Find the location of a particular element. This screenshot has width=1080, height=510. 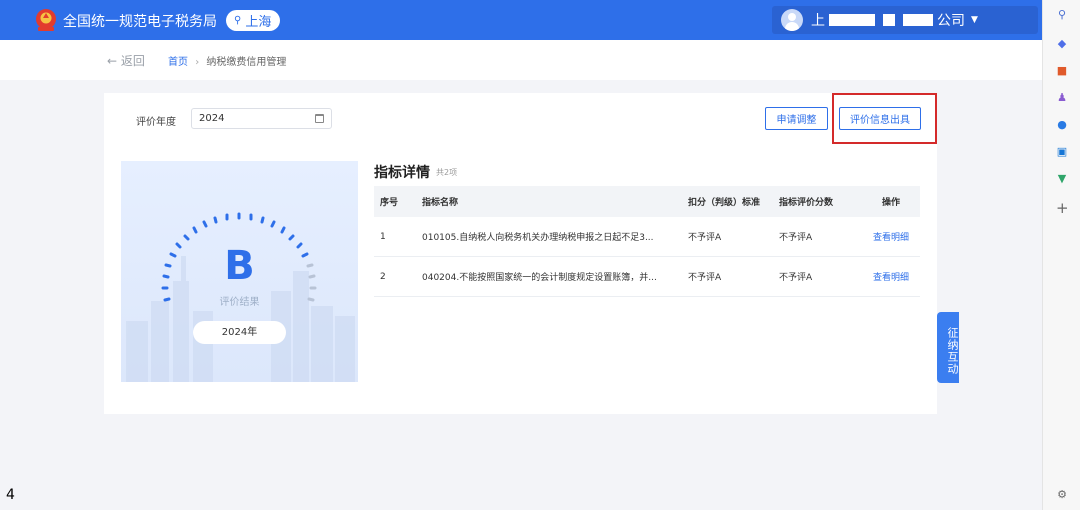

location-pin-icon: ⚲ is located at coordinates (238, 20).